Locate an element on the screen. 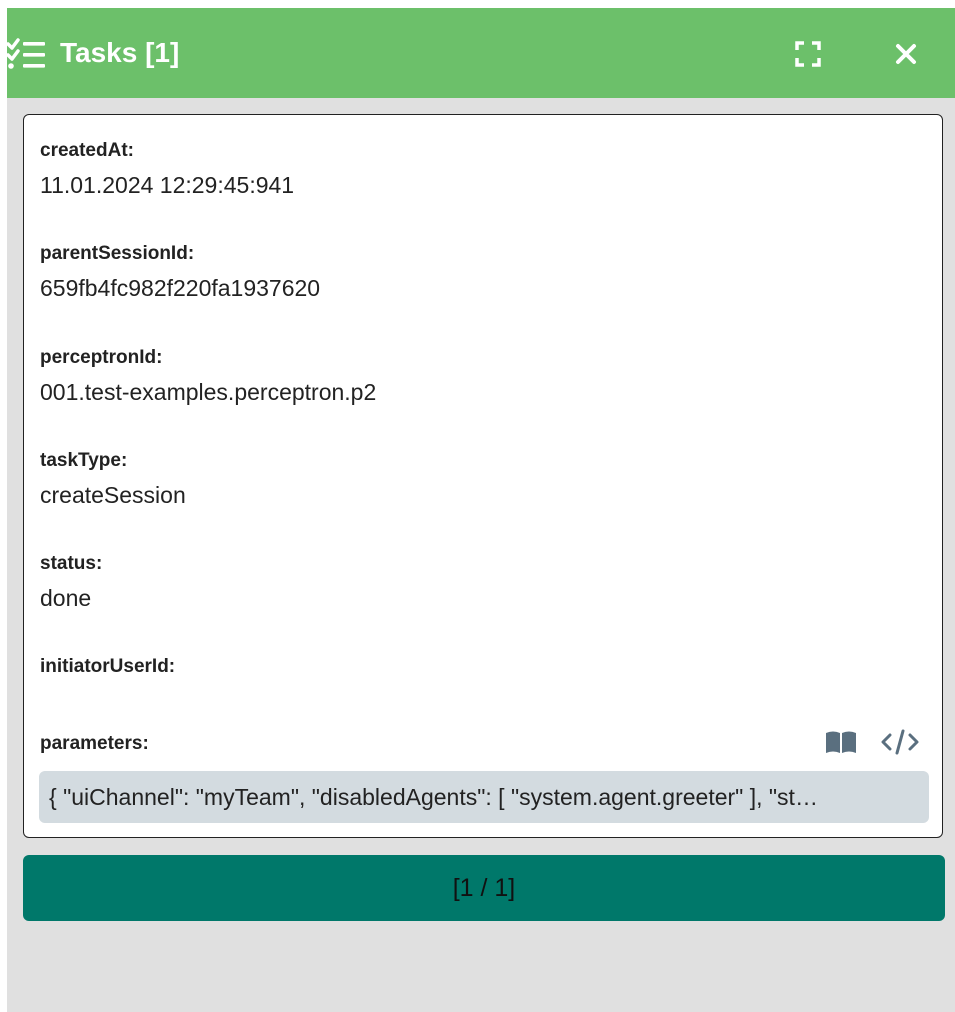 The width and height of the screenshot is (955, 1012). parent-session-id-label: parentSessionId: is located at coordinates (117, 253).